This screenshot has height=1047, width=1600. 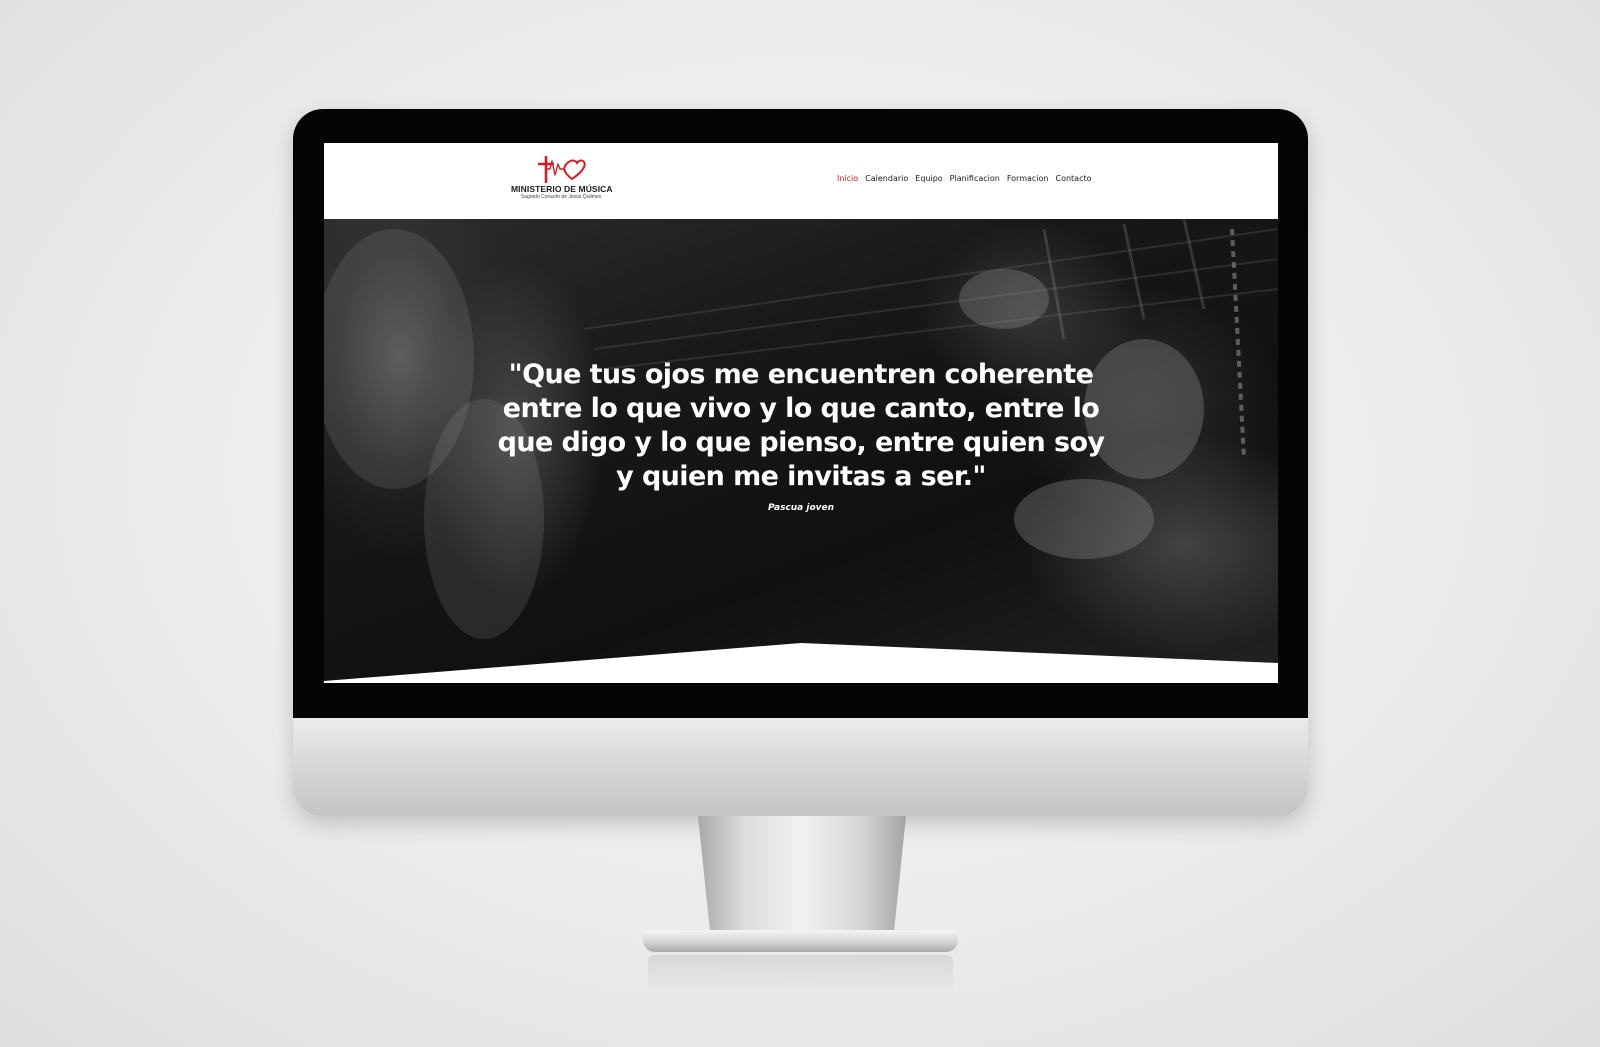 I want to click on cross-heartbeat-heart-icon, so click(x=561, y=169).